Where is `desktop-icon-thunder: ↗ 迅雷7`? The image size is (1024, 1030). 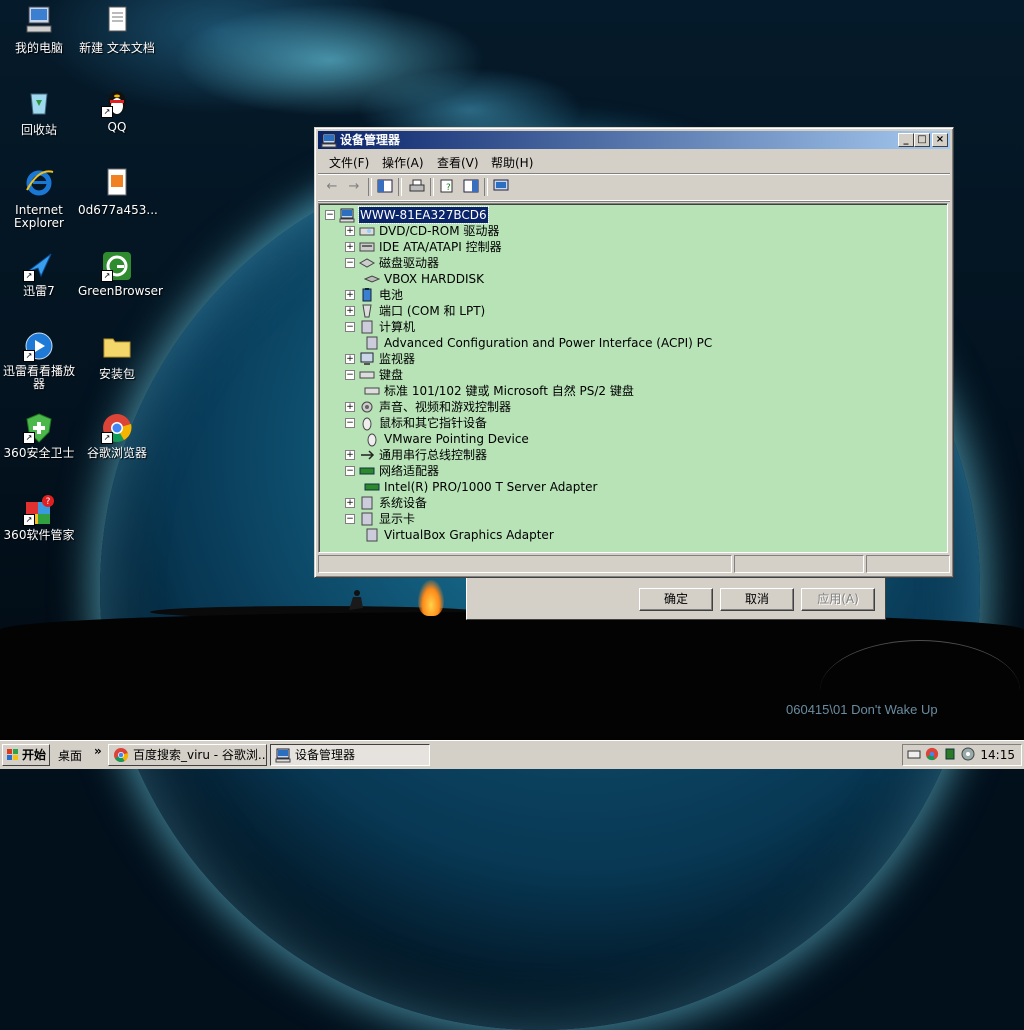
desktop-icon-thunder: ↗ 迅雷7 is located at coordinates (39, 274).